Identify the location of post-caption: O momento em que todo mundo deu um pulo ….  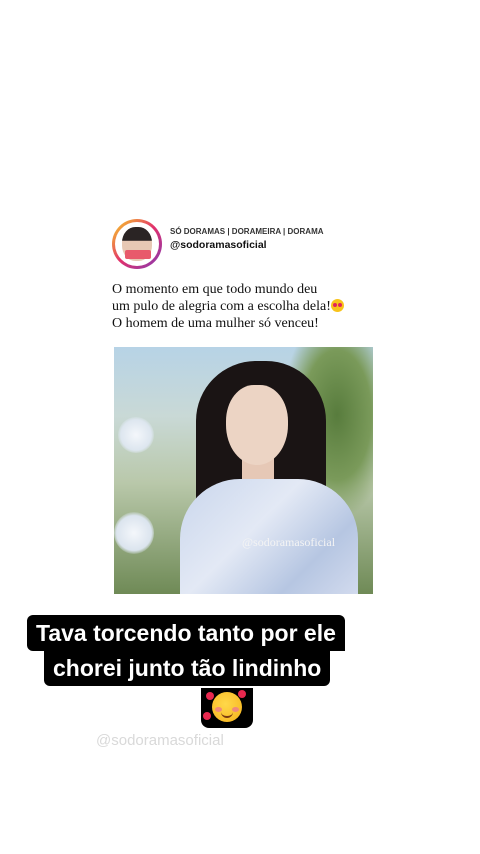
(243, 306).